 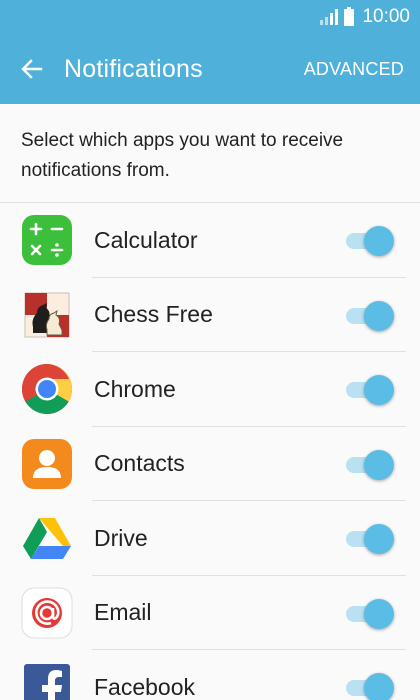 What do you see at coordinates (354, 69) in the screenshot?
I see `advanced-button: ADVANCED` at bounding box center [354, 69].